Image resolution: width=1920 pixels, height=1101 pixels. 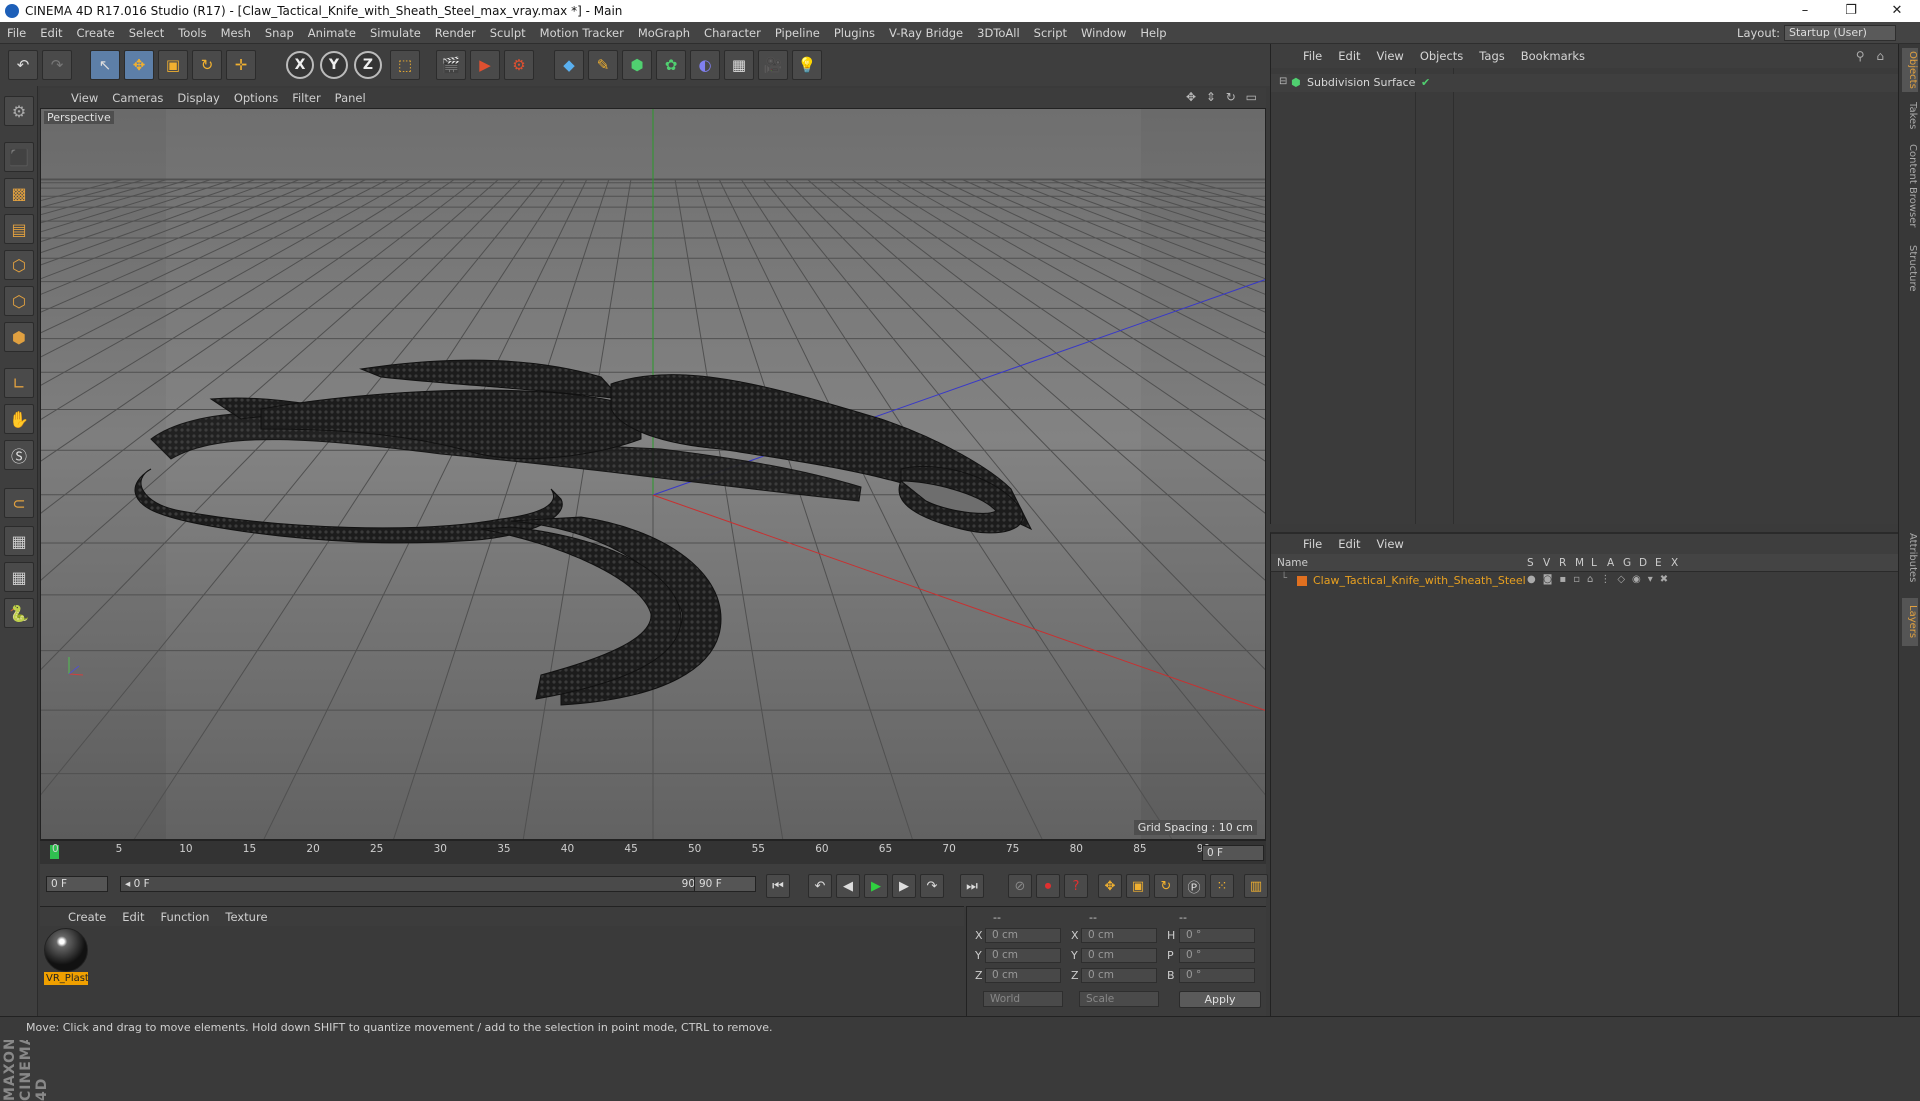 What do you see at coordinates (848, 886) in the screenshot?
I see `previous-frame-icon: ◀` at bounding box center [848, 886].